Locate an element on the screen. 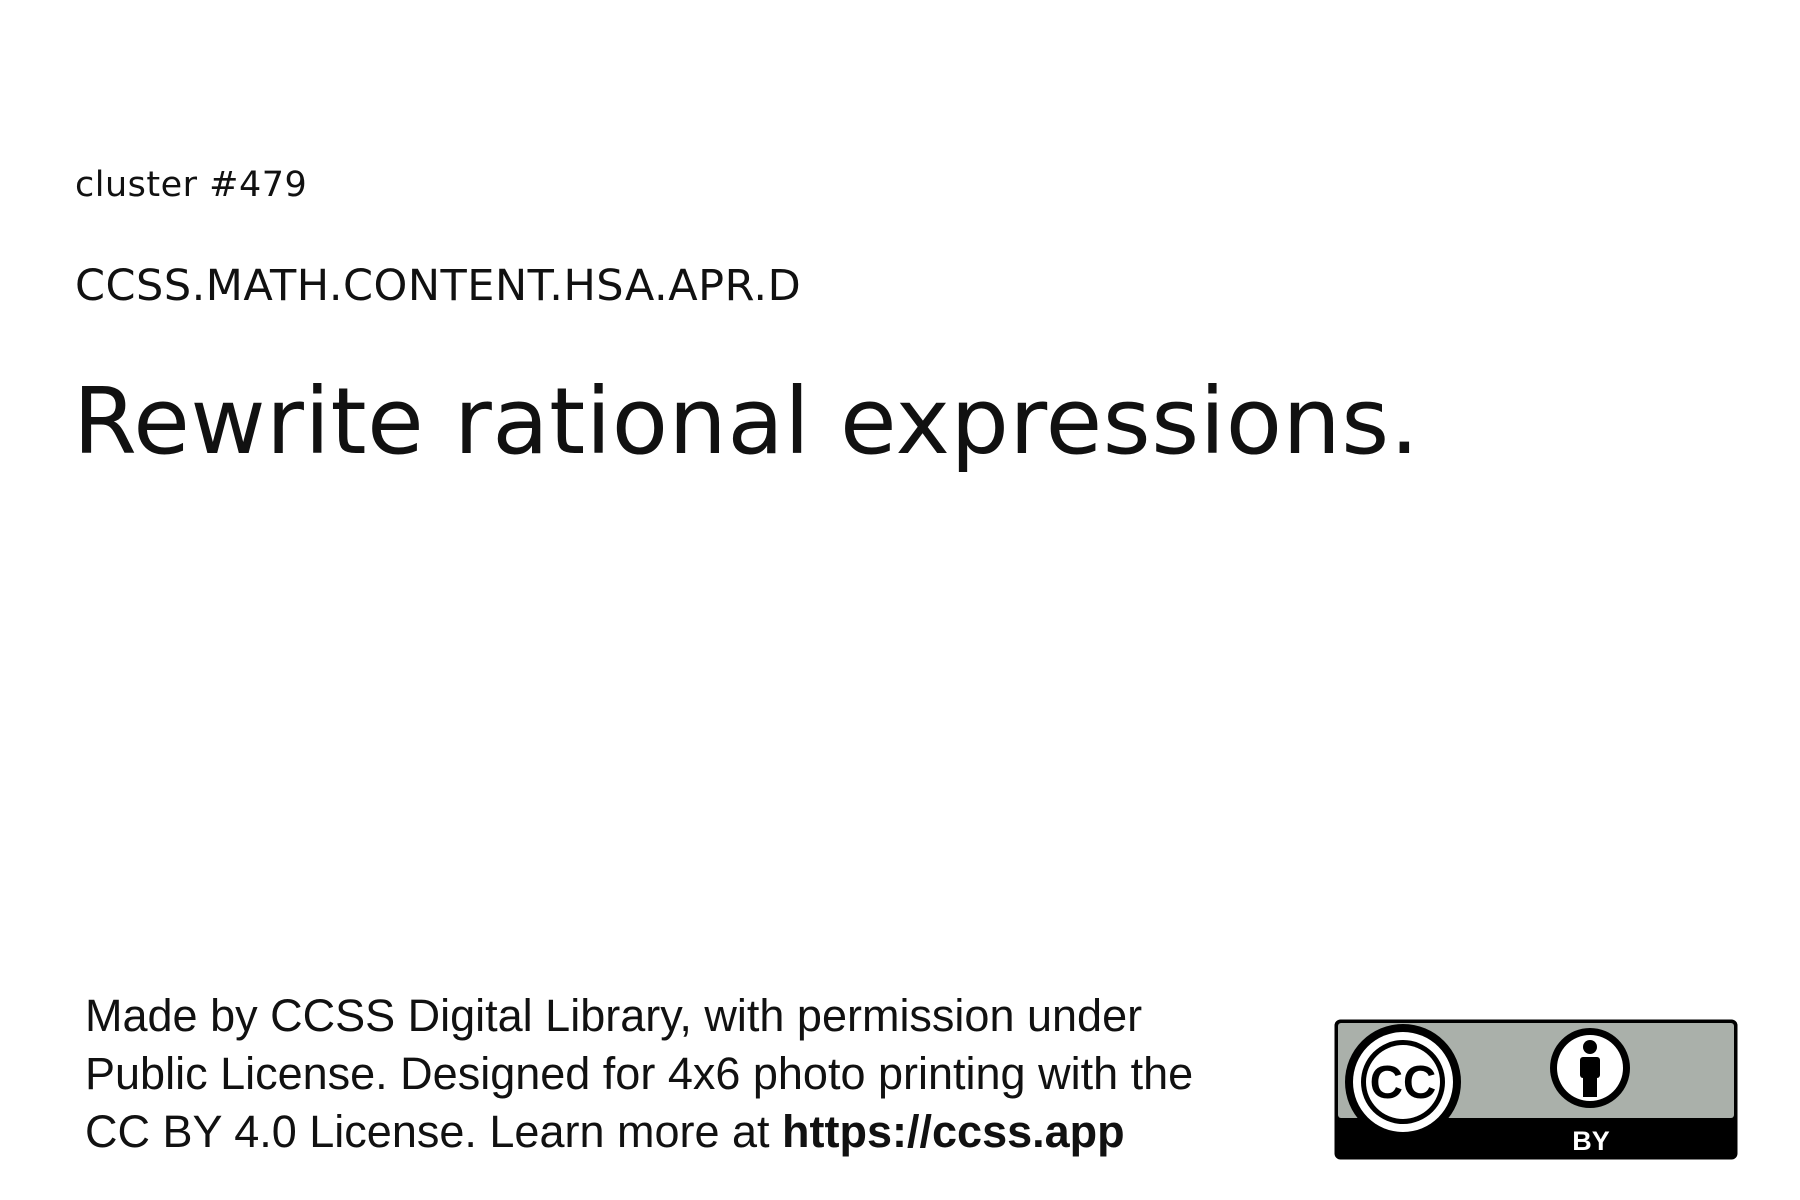 This screenshot has width=1800, height=1200. standard-code: CCSS.MATH.CONTENT.HSA.APR.D is located at coordinates (438, 286).